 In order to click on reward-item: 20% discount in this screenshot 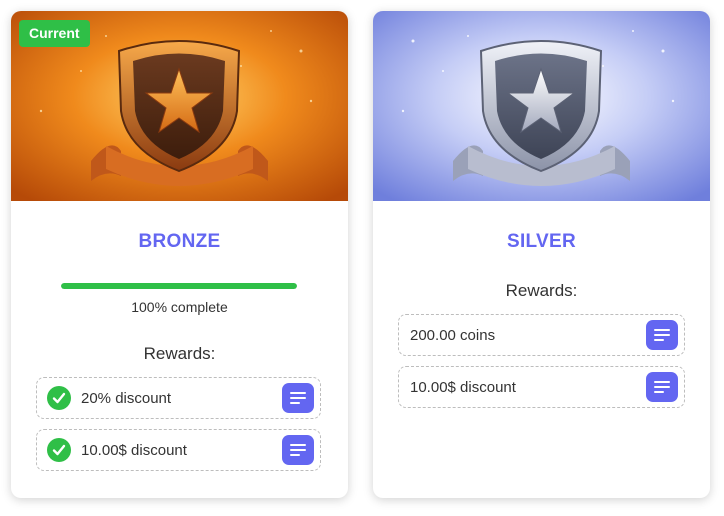, I will do `click(178, 398)`.